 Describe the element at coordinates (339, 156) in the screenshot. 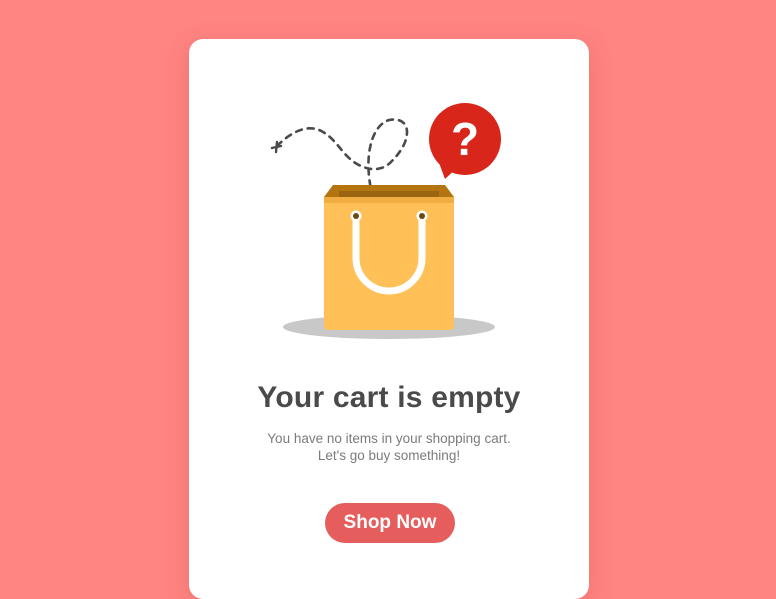

I see `dashed-flight-path-icon` at that location.